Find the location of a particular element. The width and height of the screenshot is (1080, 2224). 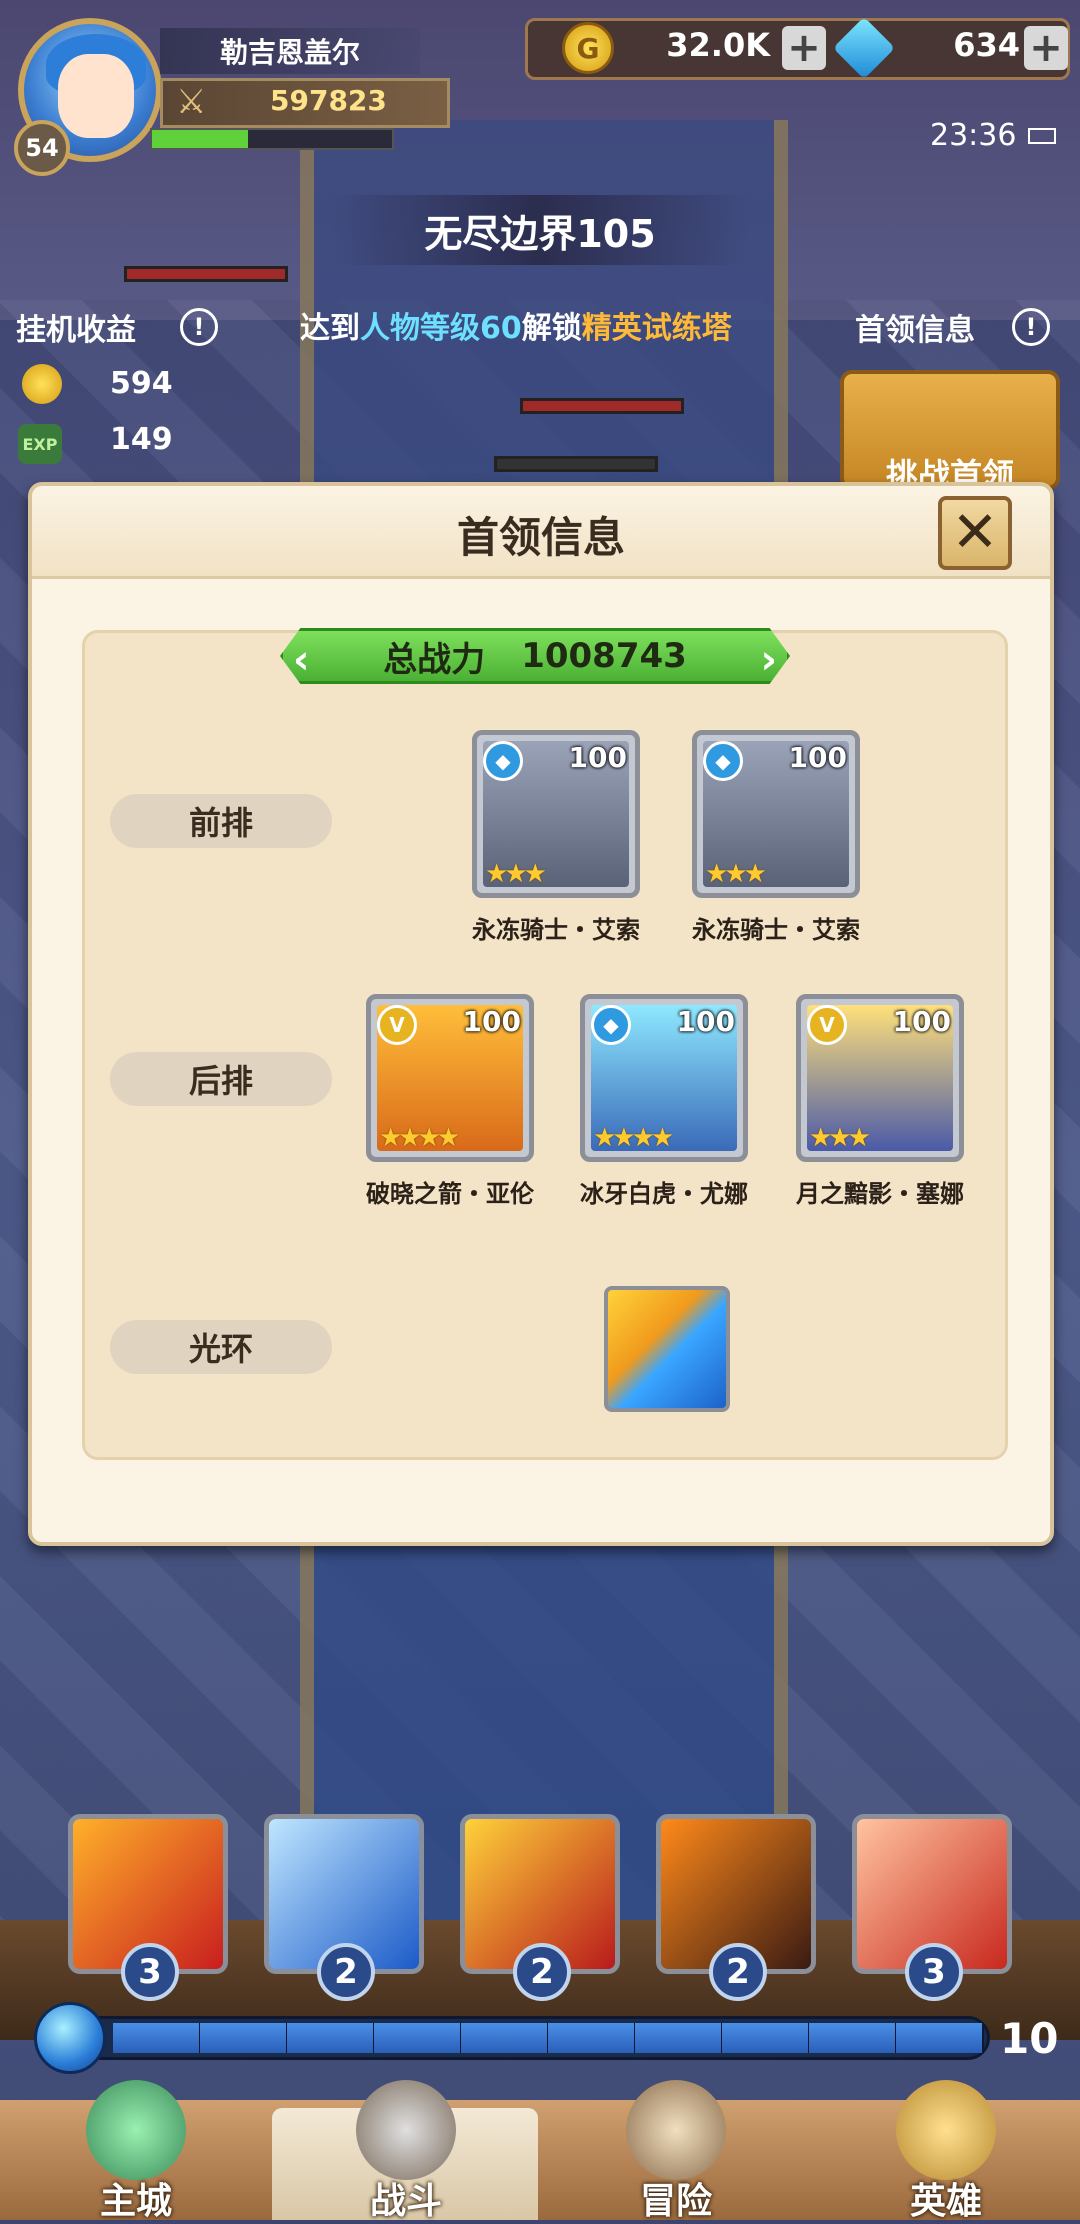

skill-bomb-icon: 2 is located at coordinates (540, 1907).